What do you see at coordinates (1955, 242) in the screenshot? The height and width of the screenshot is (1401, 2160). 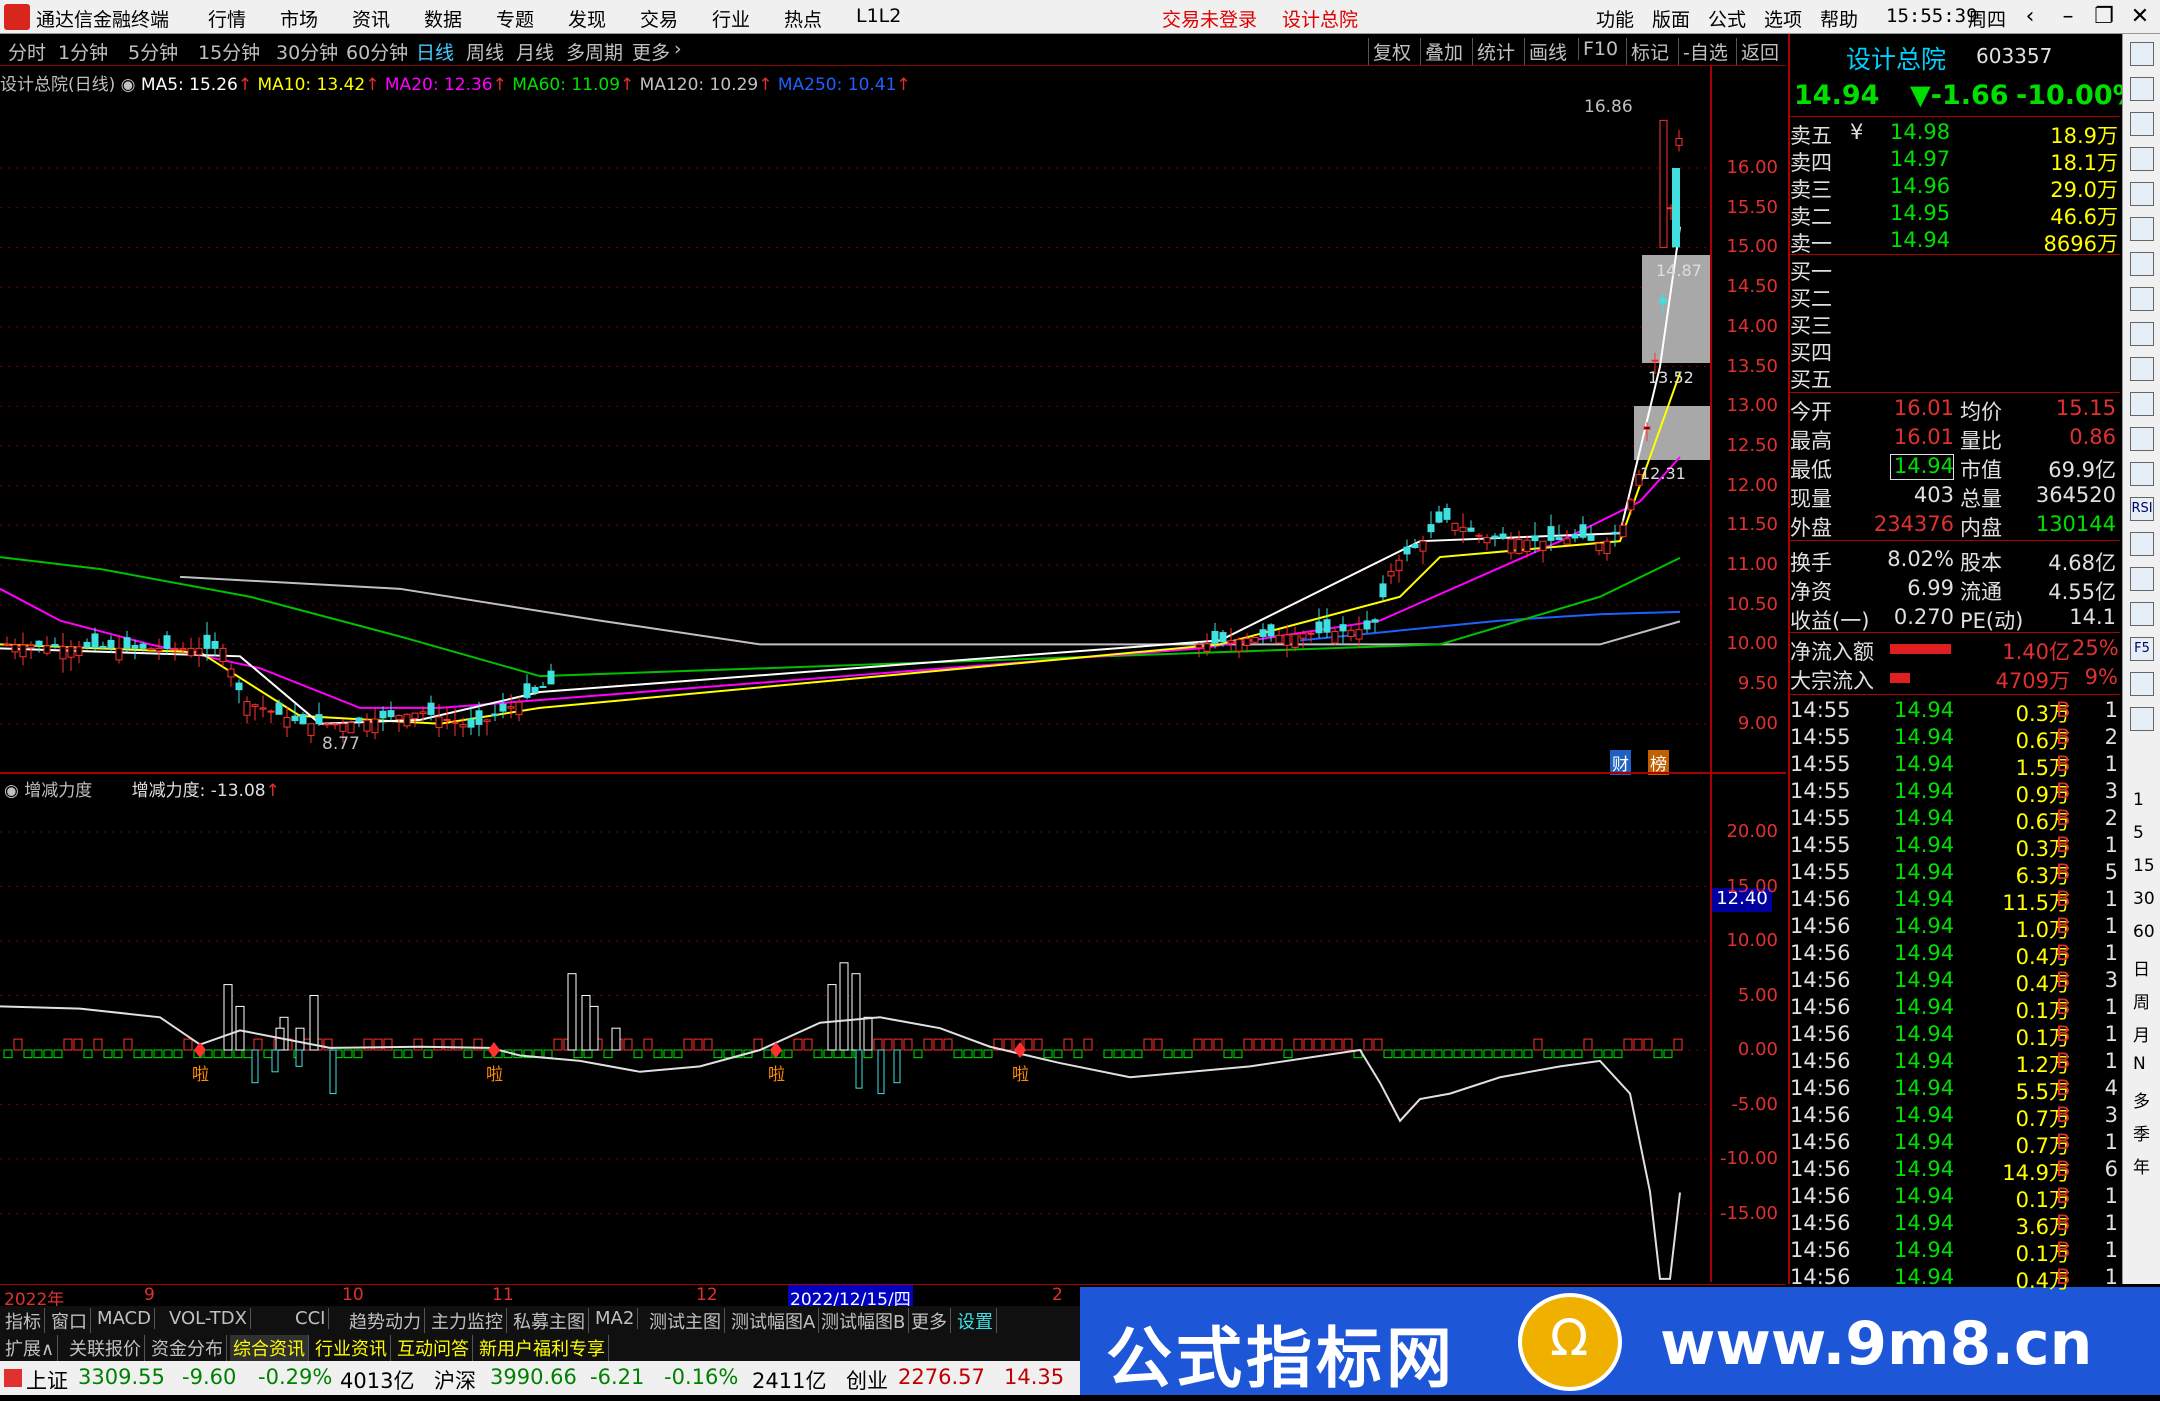 I see `ask-row: 卖一 14.94 8696万` at bounding box center [1955, 242].